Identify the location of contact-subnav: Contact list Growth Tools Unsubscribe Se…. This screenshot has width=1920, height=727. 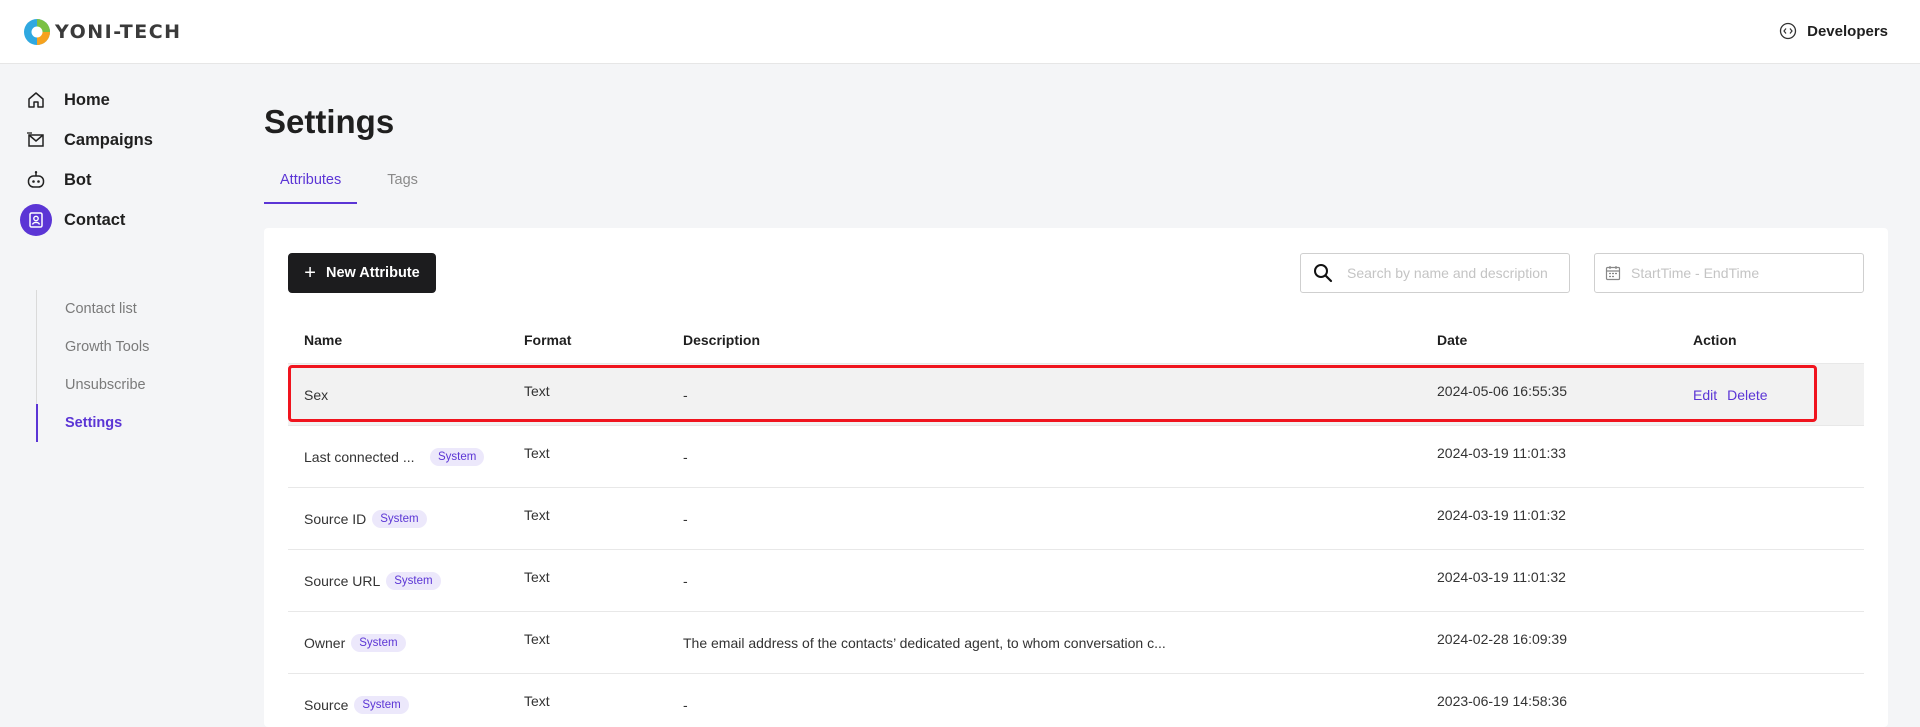
(136, 366).